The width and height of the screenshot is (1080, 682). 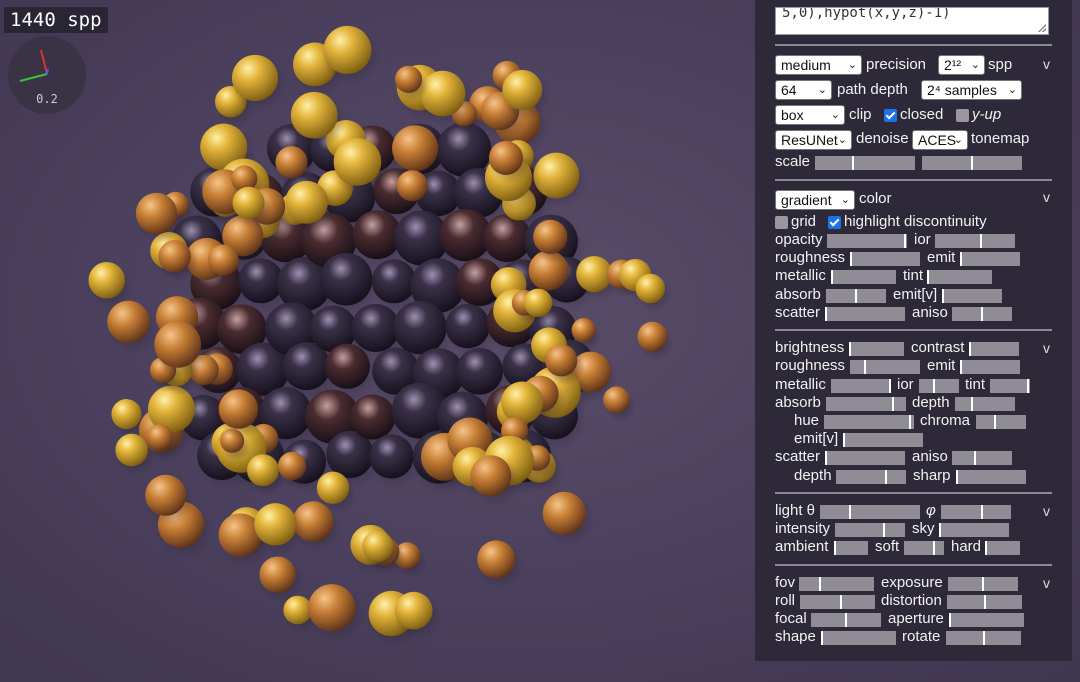 I want to click on path-depth-select: 64 ⌄, so click(x=803, y=90).